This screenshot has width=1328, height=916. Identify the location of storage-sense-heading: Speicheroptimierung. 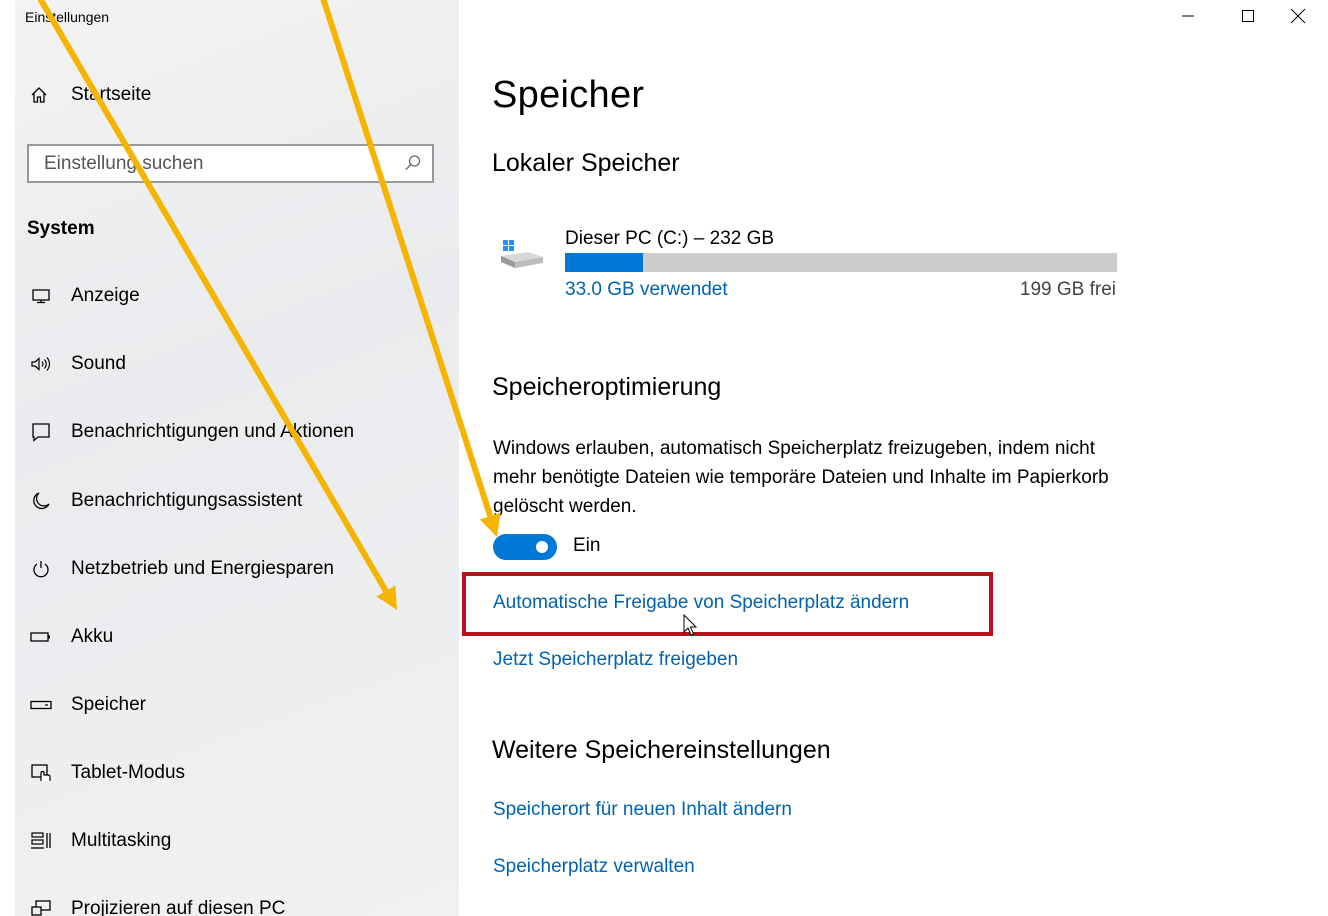
(607, 387).